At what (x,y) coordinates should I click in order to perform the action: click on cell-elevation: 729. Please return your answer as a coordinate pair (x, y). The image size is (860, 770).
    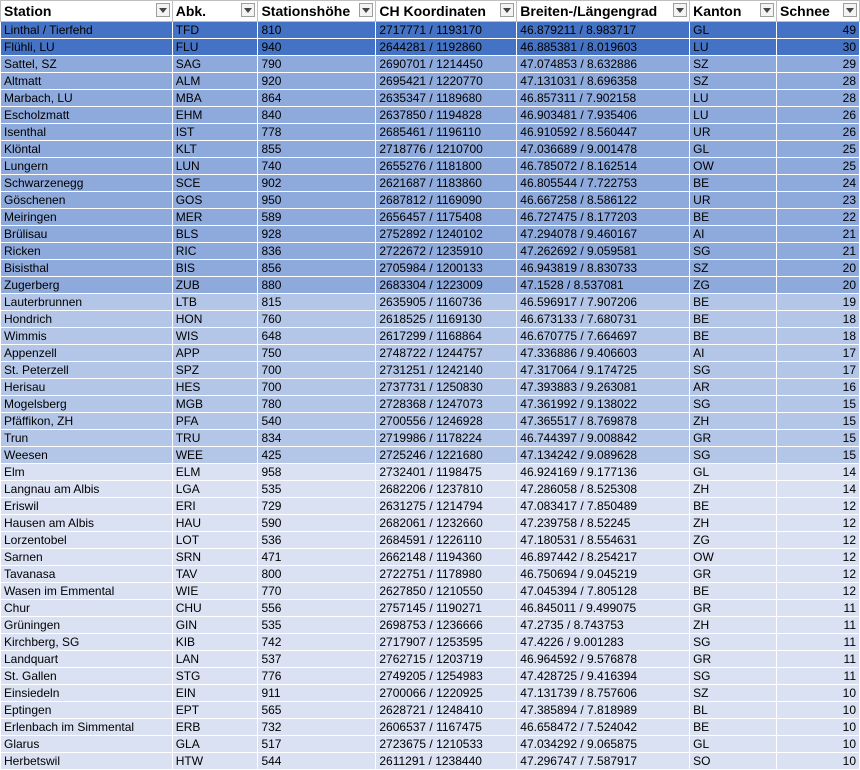
    Looking at the image, I should click on (317, 506).